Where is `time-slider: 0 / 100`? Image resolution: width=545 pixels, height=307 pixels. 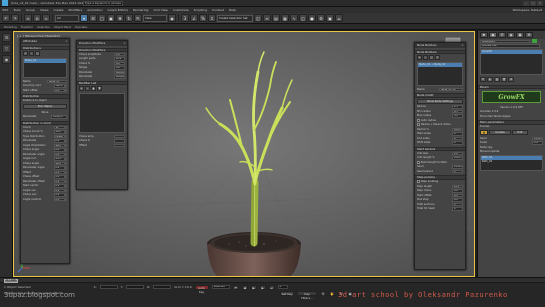
time-slider: 0 / 100 is located at coordinates (272, 280).